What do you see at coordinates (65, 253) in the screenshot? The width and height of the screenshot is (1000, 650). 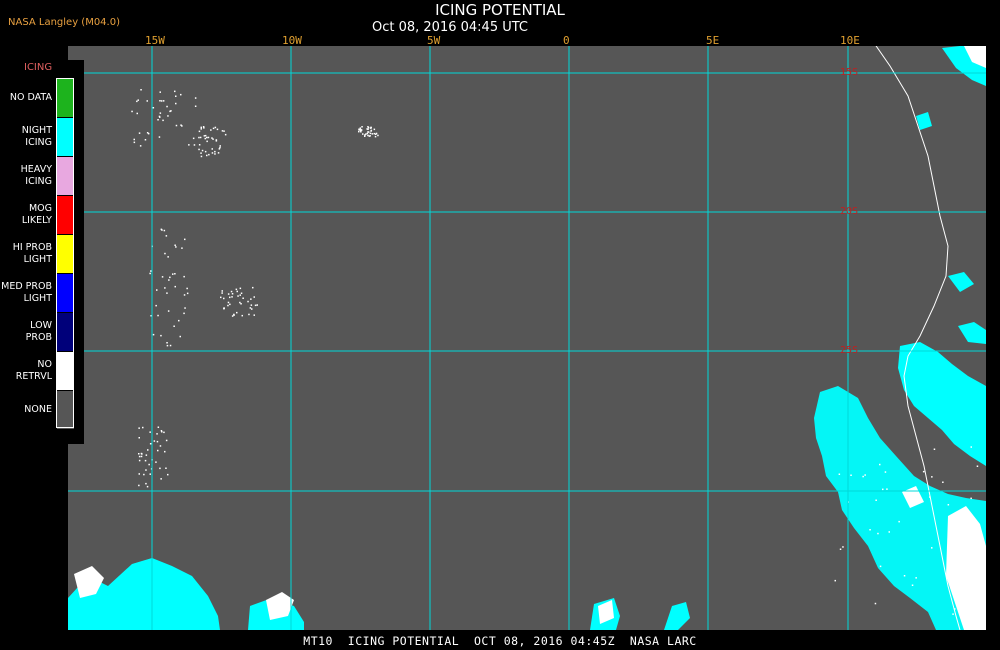 I see `legend-border` at bounding box center [65, 253].